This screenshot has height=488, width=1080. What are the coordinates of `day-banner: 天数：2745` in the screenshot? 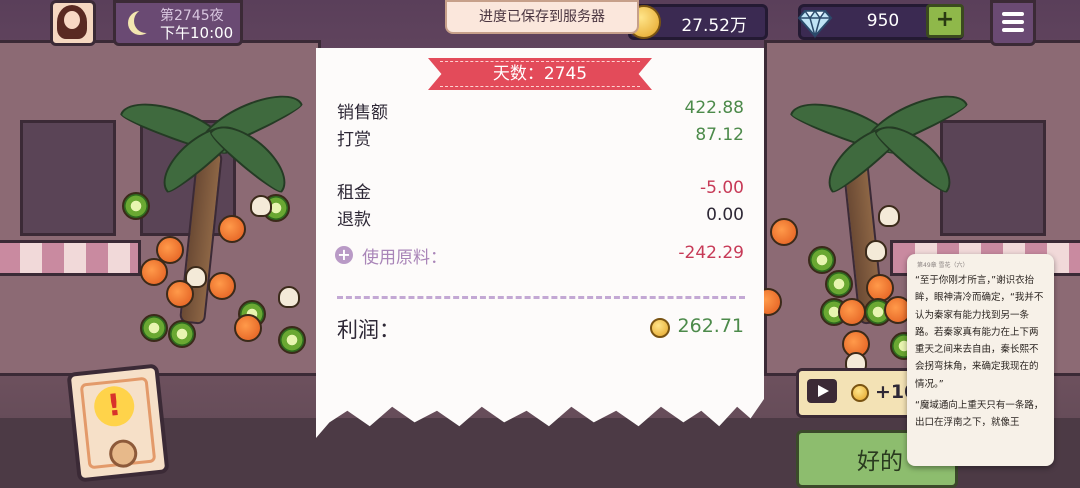 It's located at (540, 74).